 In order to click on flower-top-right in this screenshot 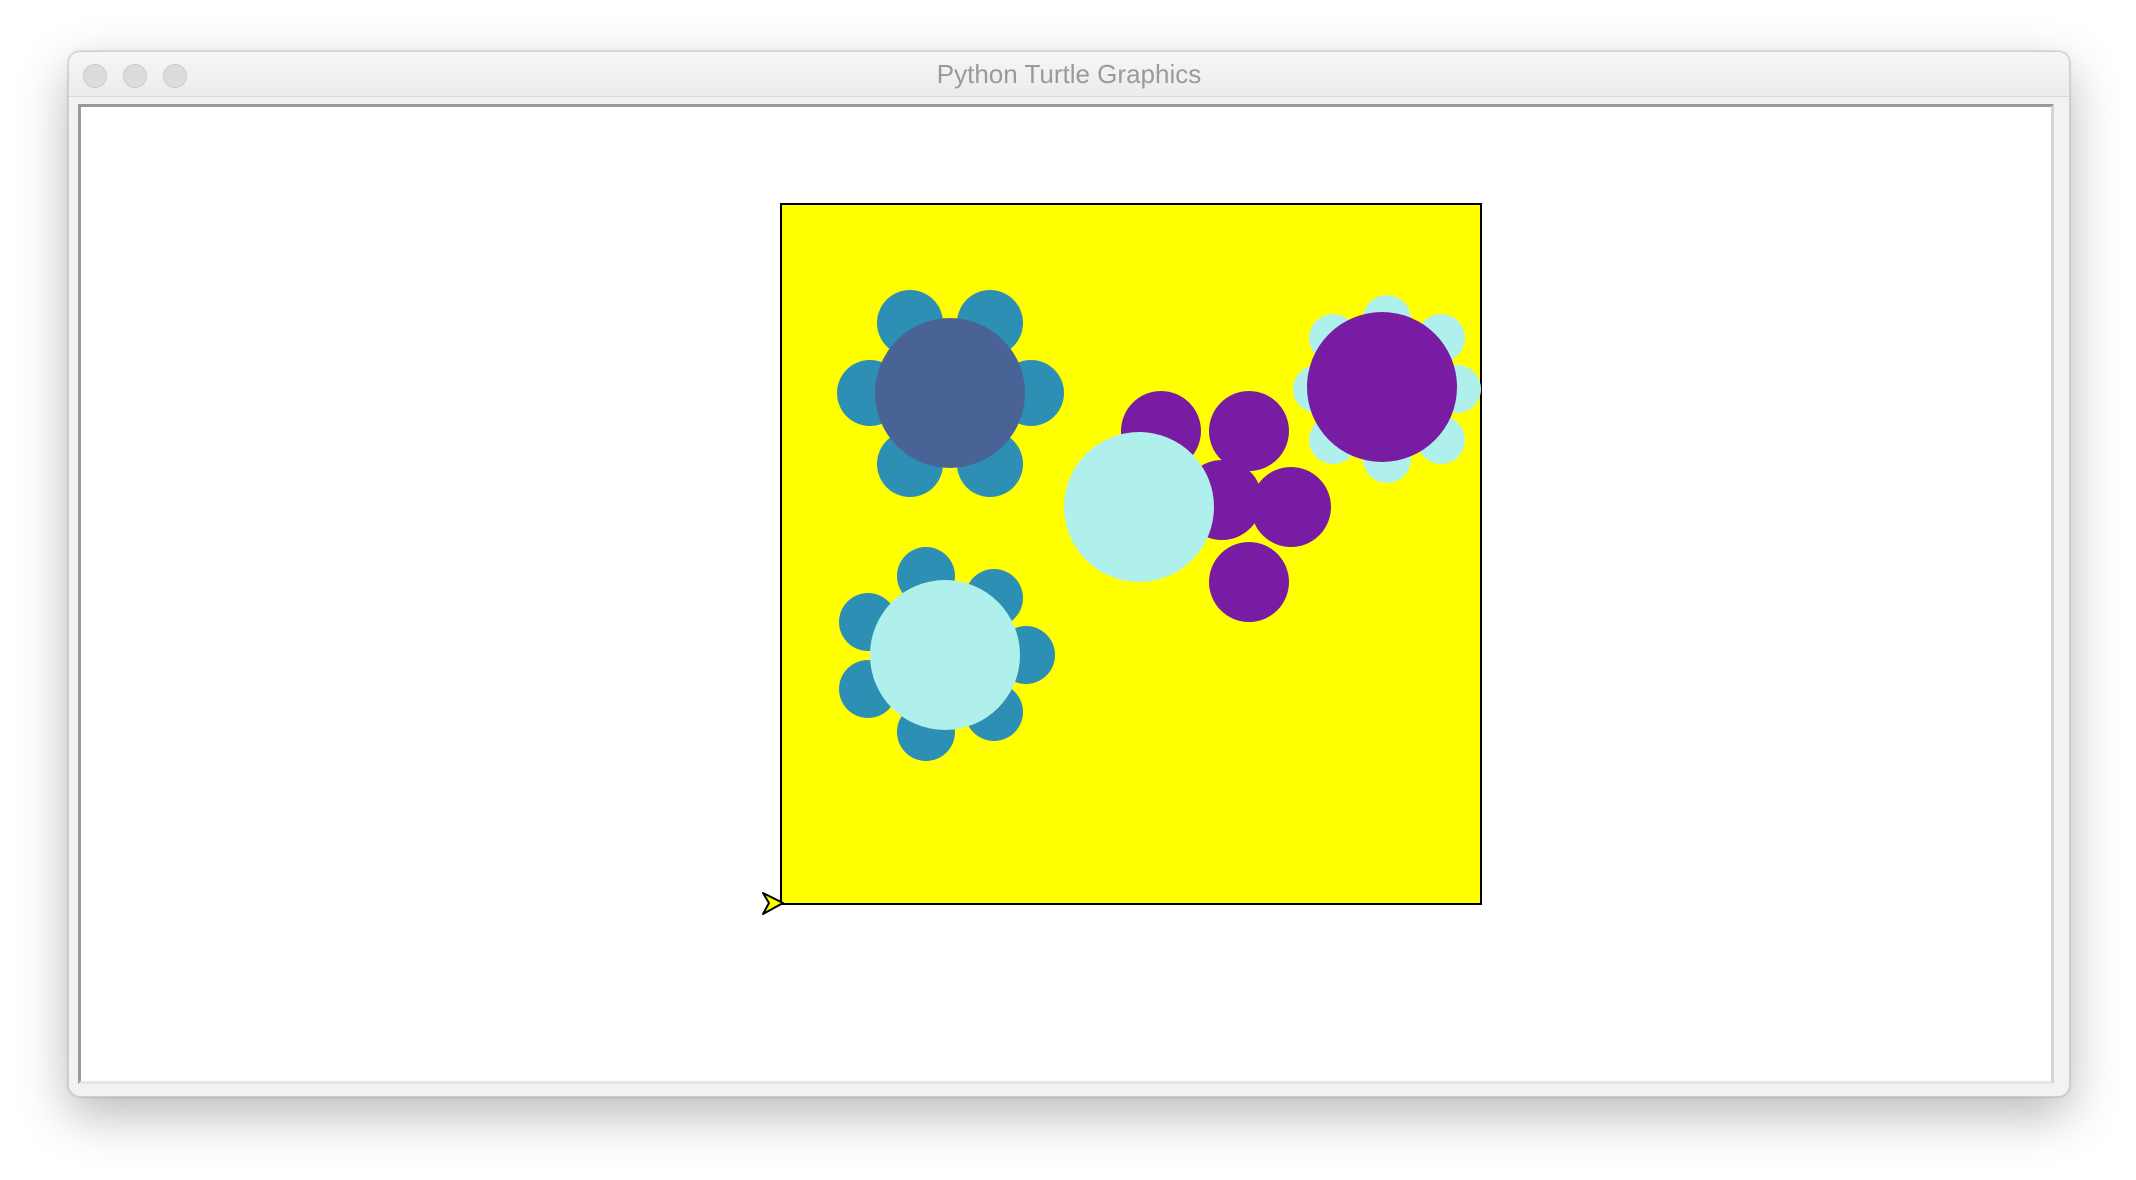, I will do `click(1387, 389)`.